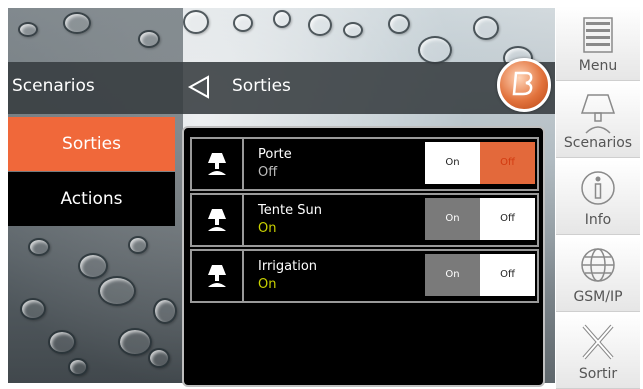  Describe the element at coordinates (288, 266) in the screenshot. I see `output-name: Irrigation` at that location.